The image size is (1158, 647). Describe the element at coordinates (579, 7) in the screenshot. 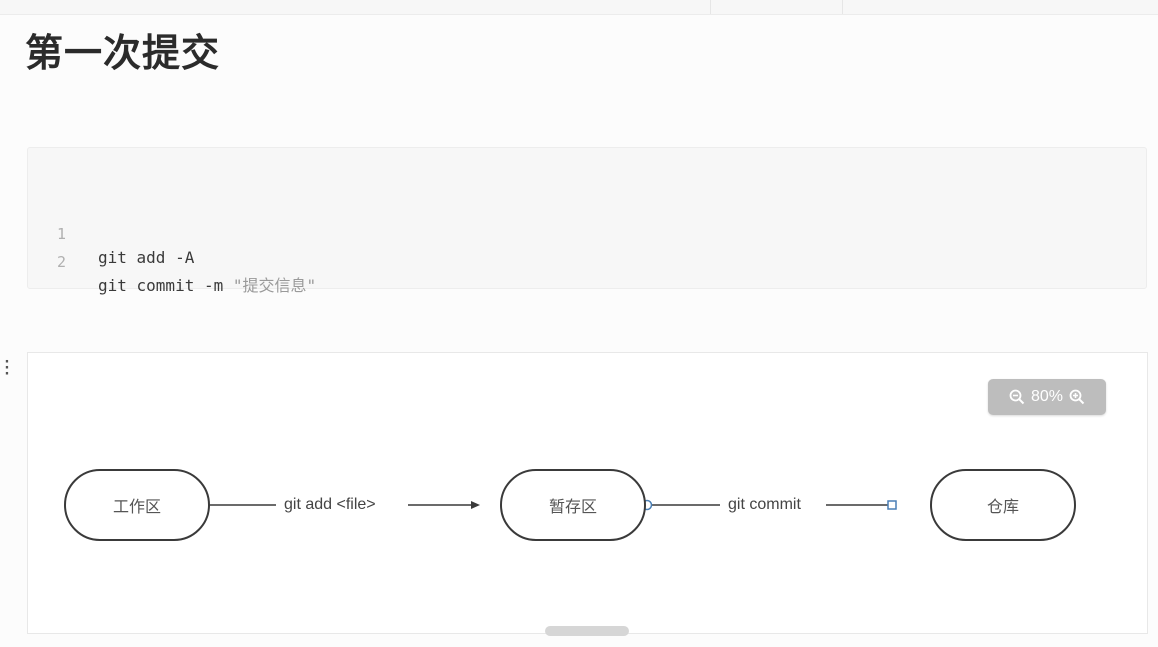

I see `top-toolbar` at that location.